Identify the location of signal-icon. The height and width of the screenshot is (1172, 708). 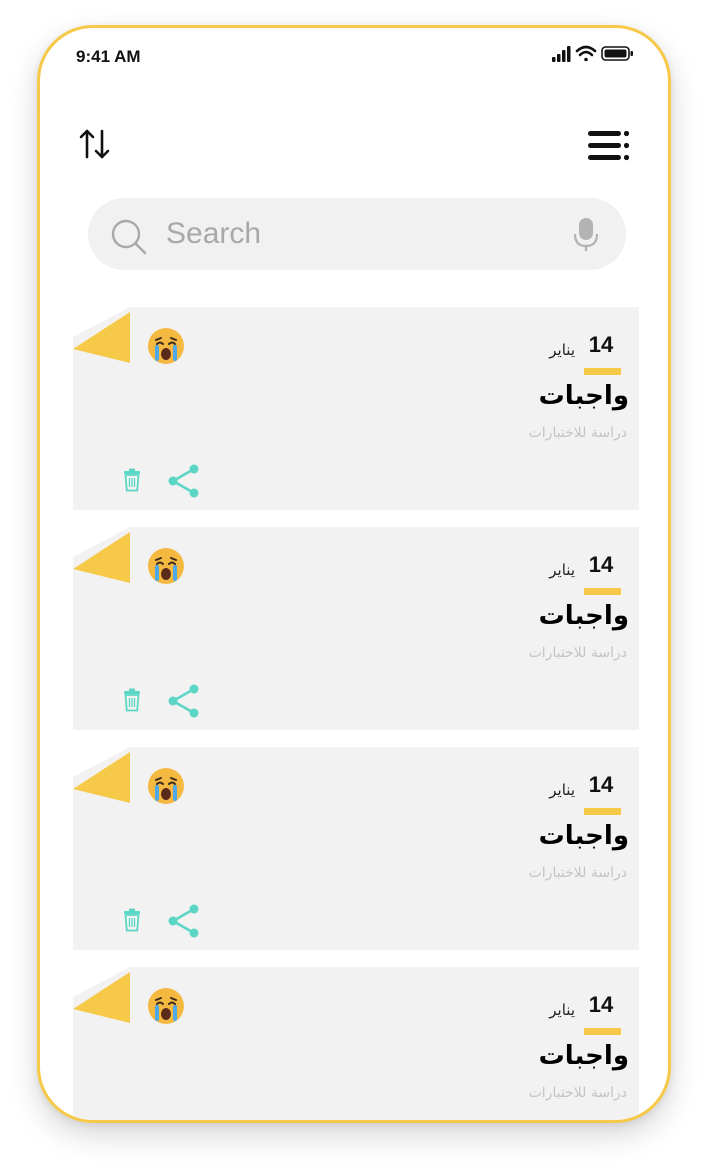
(561, 54).